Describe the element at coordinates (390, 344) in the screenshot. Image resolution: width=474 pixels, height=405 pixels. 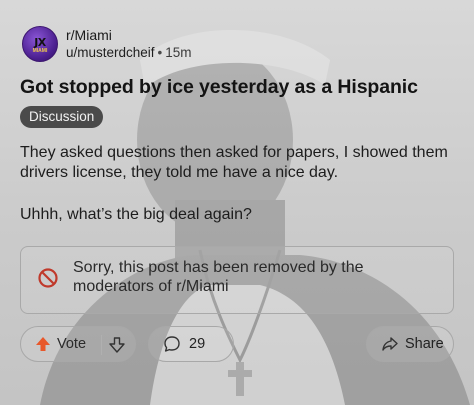
I see `share-arrow-icon` at that location.